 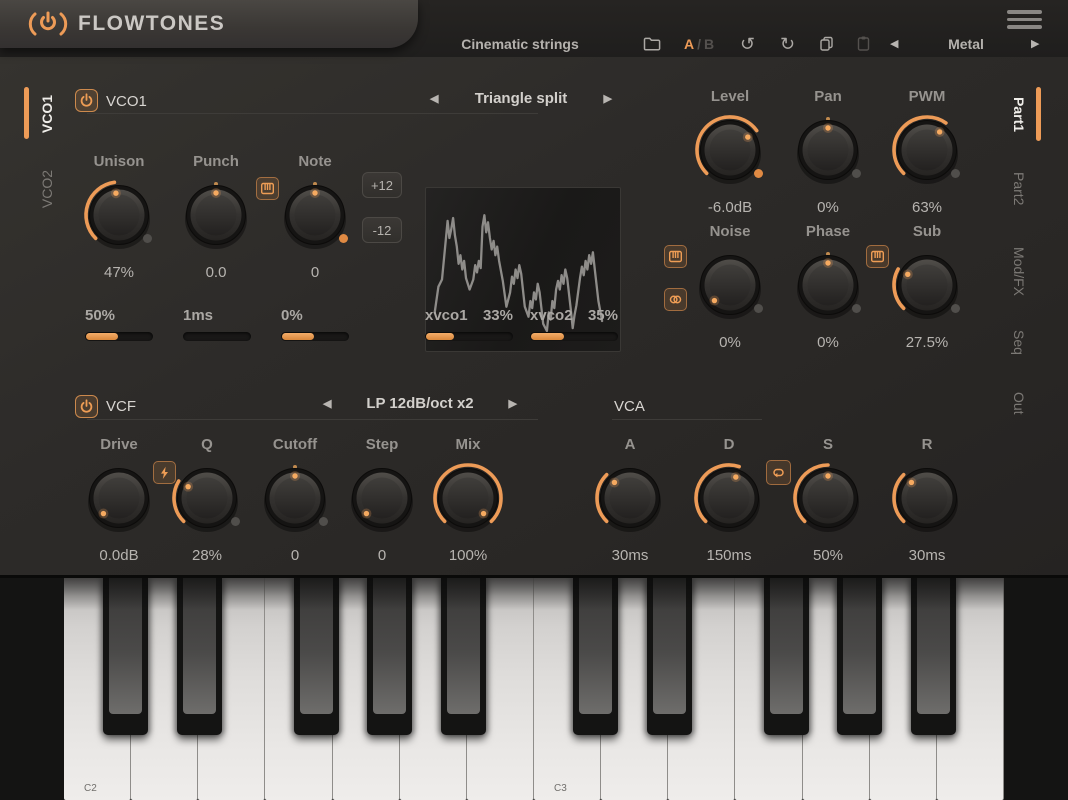 I want to click on knob-d: D 150ms, so click(x=729, y=500).